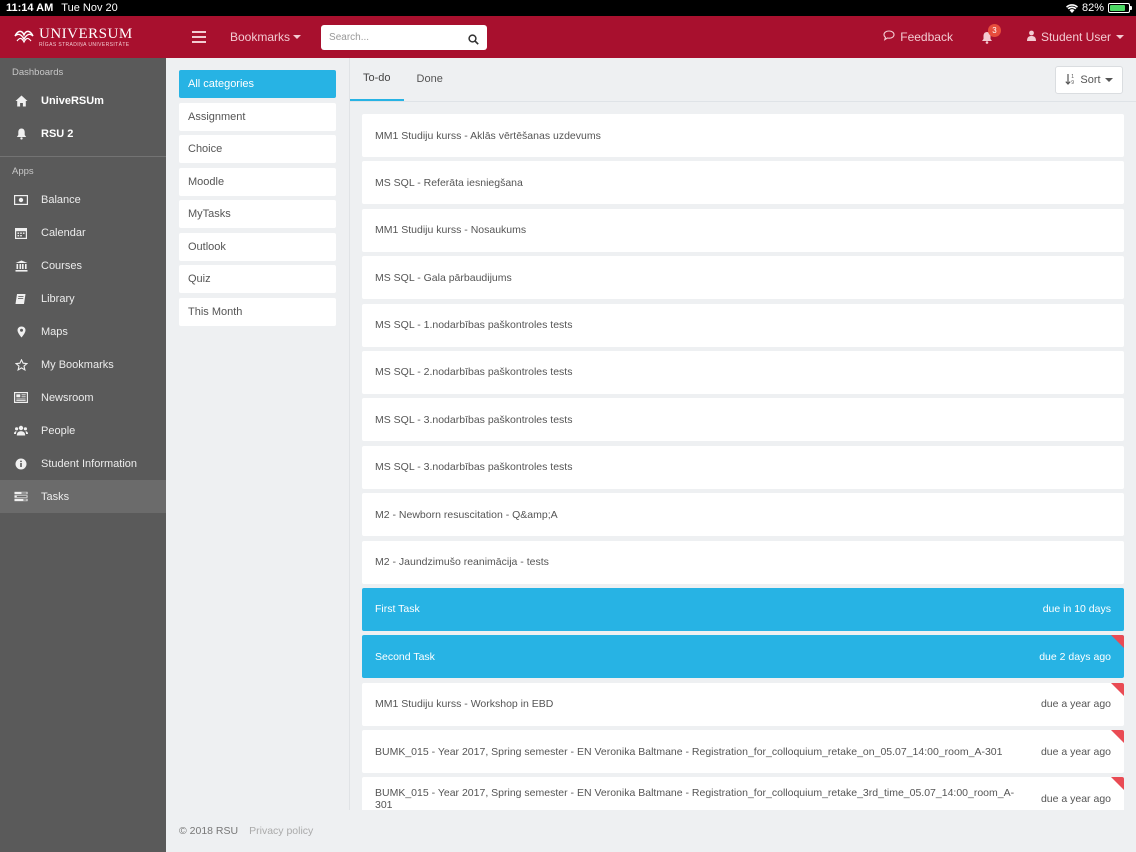 This screenshot has width=1136, height=852. What do you see at coordinates (994, 30) in the screenshot?
I see `notification-count-badge: 3` at bounding box center [994, 30].